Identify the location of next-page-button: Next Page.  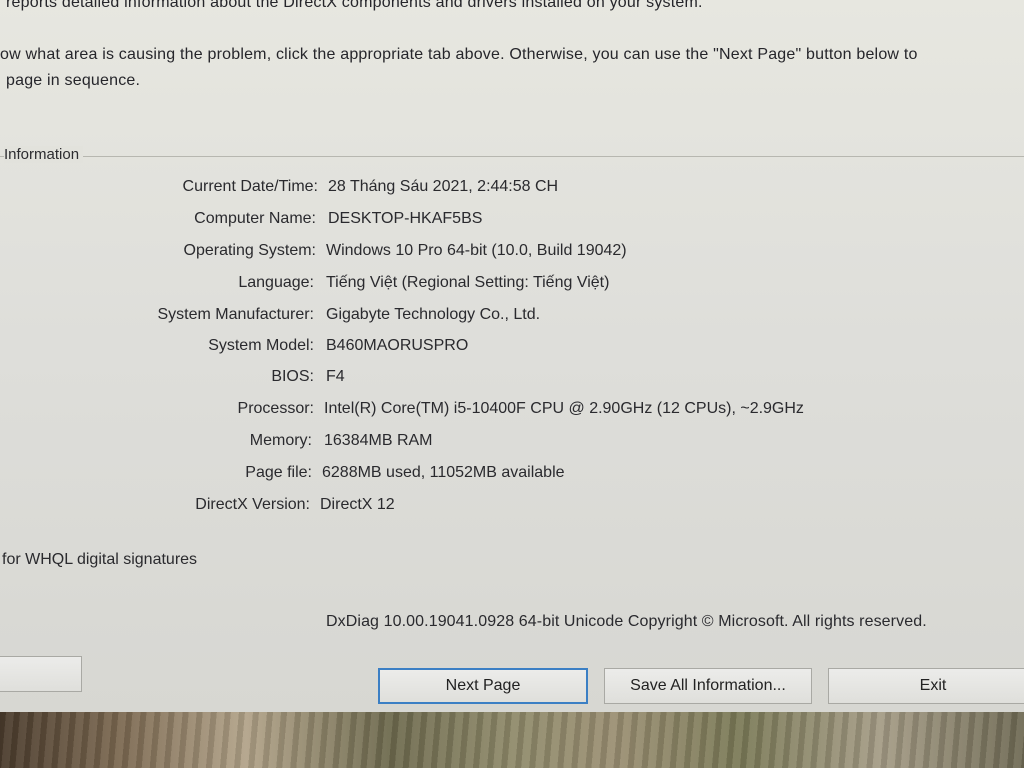
(483, 686).